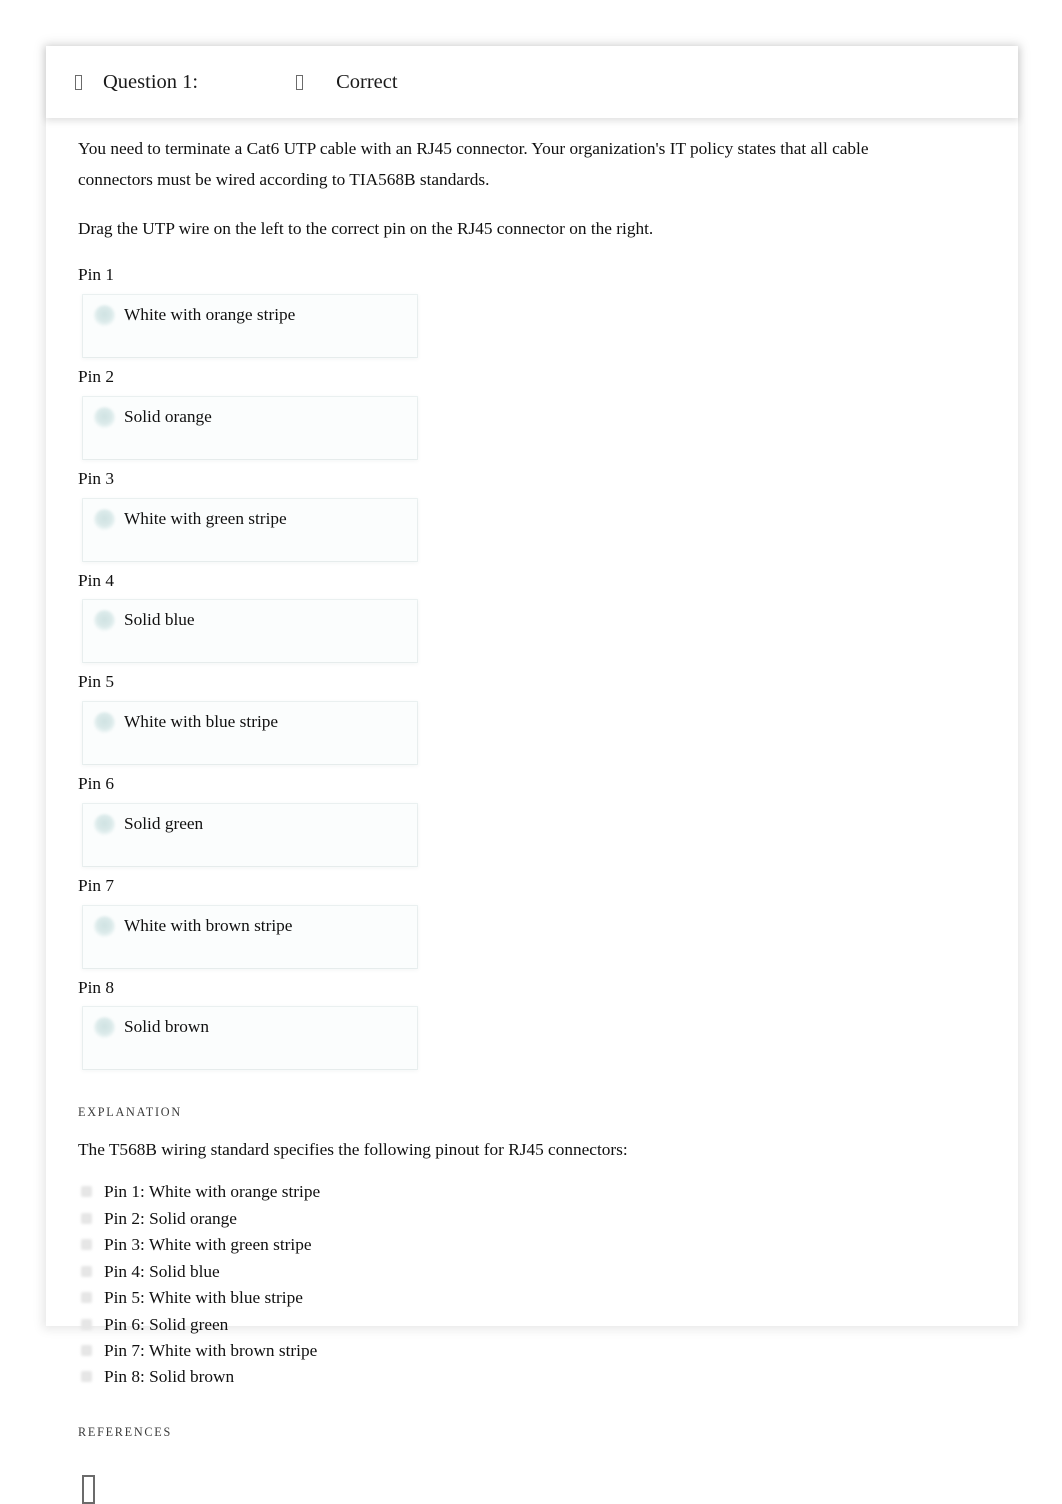 This screenshot has height=1504, width=1062. What do you see at coordinates (528, 1272) in the screenshot?
I see `list-item: Pin 4: Solid blue` at bounding box center [528, 1272].